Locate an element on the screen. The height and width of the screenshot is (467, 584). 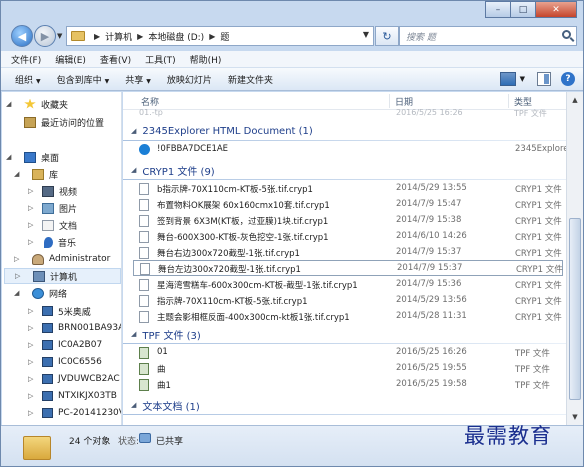
breadcrumb-drive-d: 本地磁盘 (D:) is located at coordinates (176, 36).